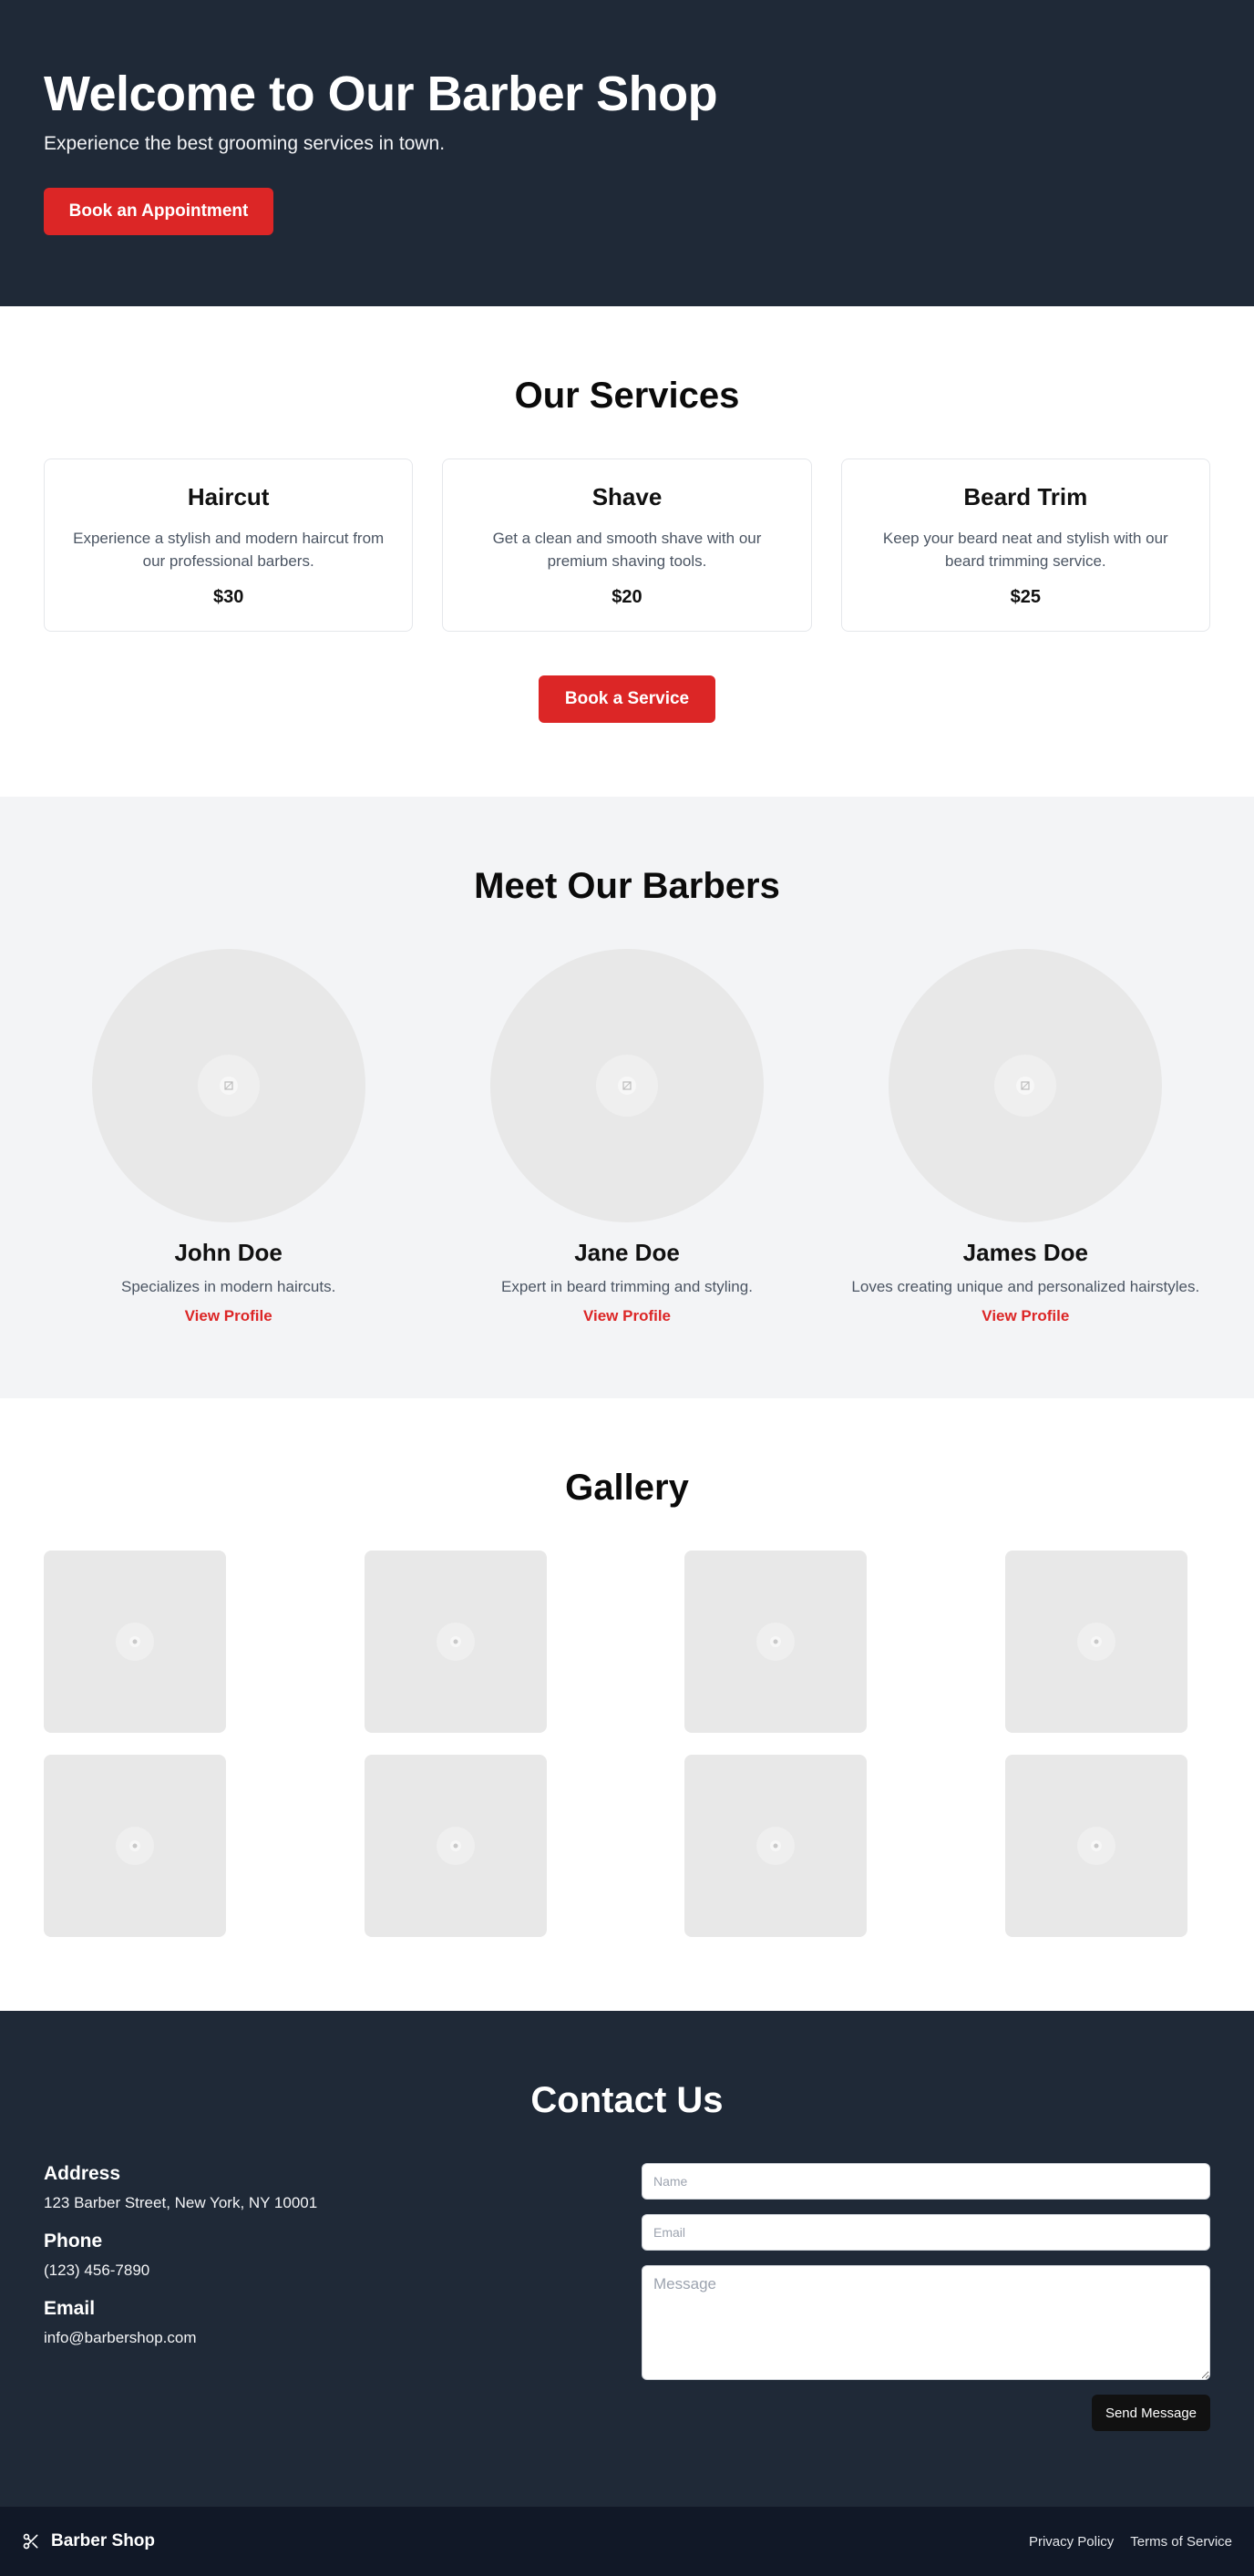 The width and height of the screenshot is (1254, 2576). Describe the element at coordinates (627, 1252) in the screenshot. I see `barber-name: Jane Doe` at that location.